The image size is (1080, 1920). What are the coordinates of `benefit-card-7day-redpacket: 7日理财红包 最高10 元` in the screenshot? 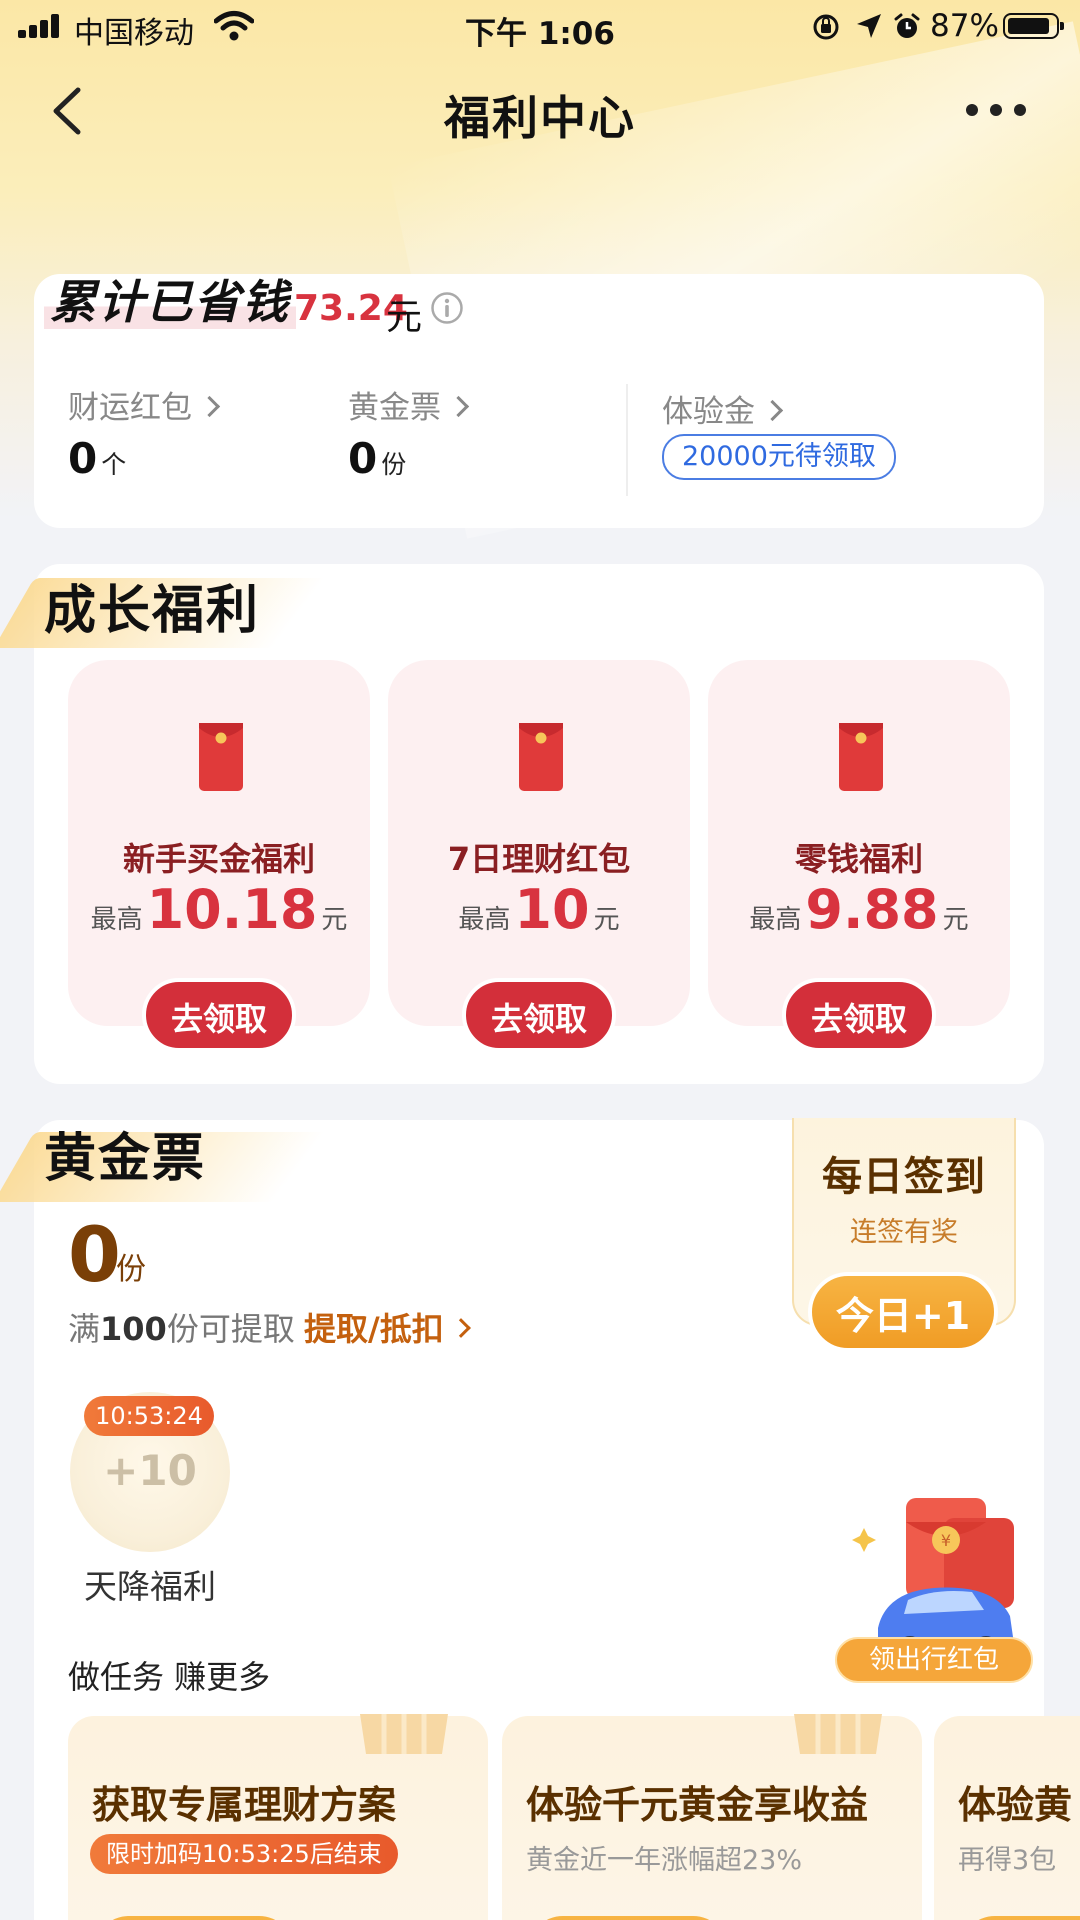 It's located at (539, 843).